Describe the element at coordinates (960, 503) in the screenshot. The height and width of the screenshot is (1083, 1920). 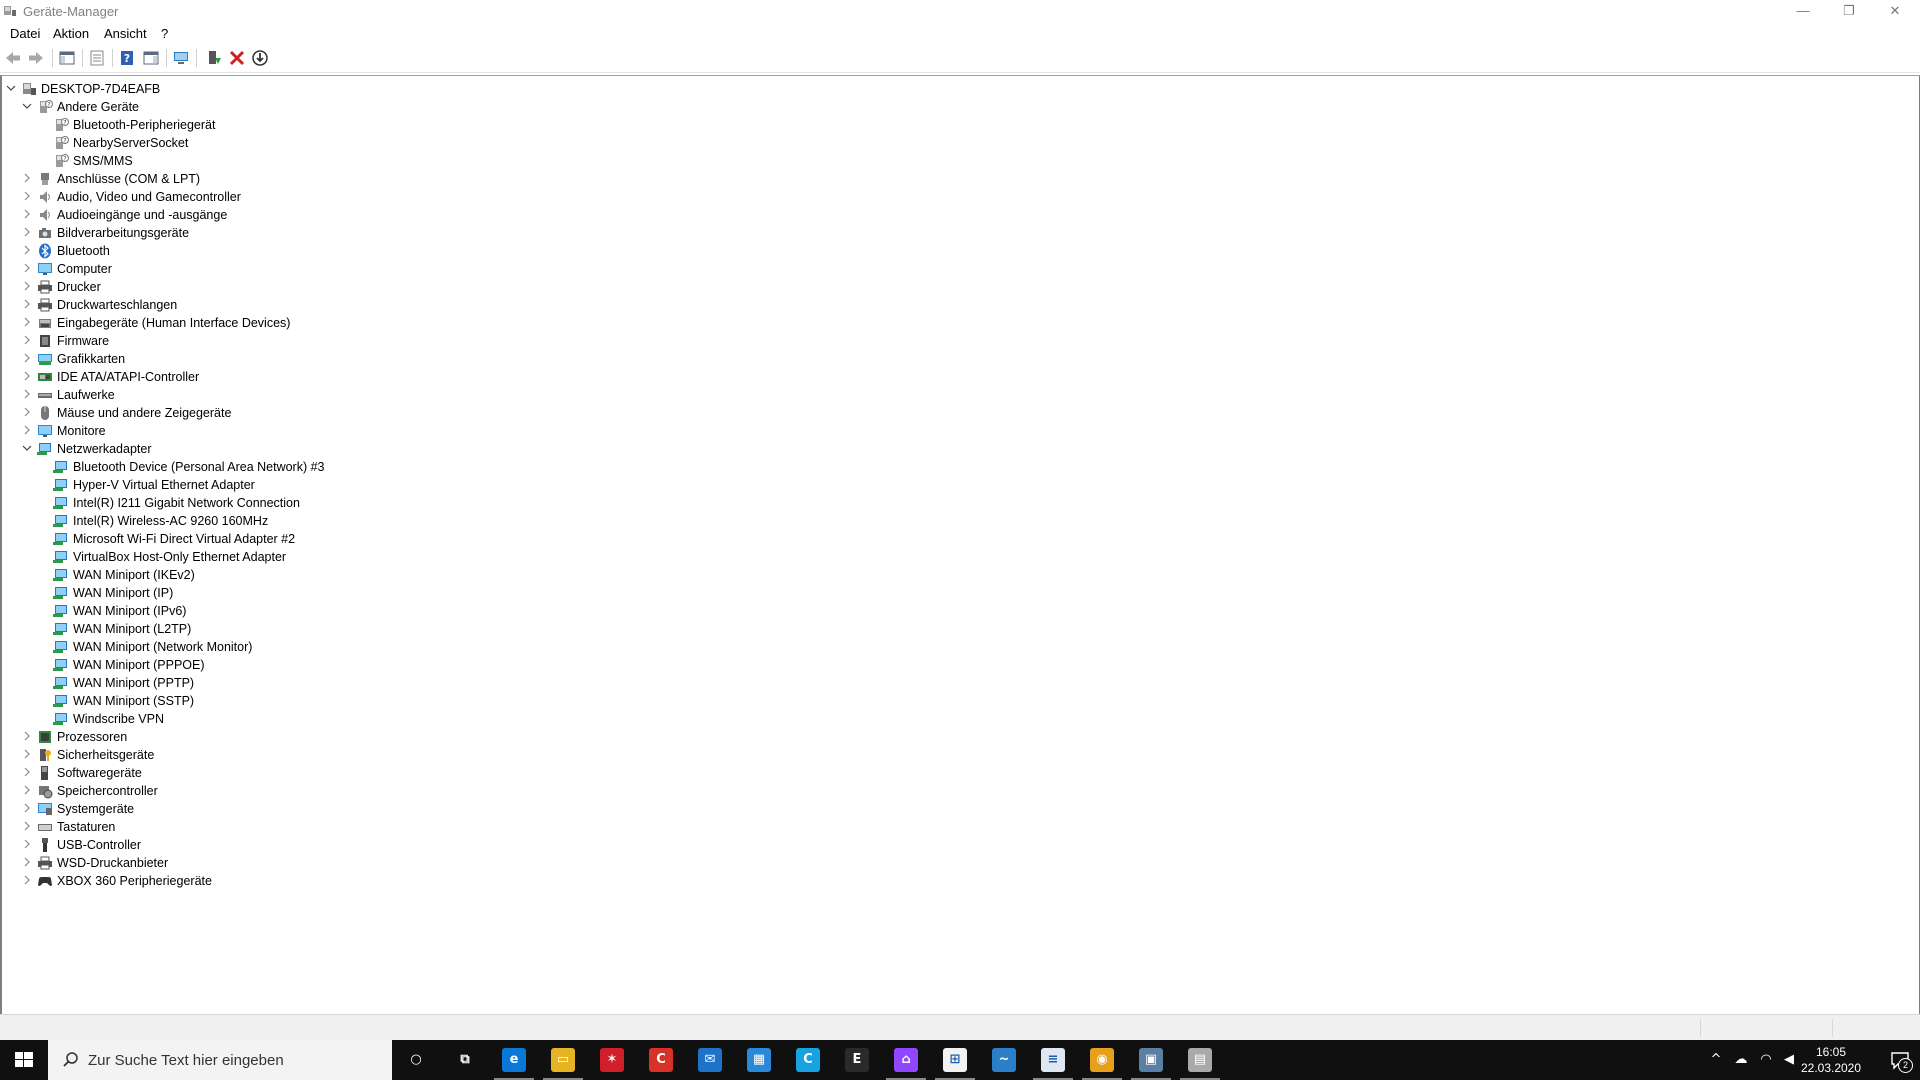
I see `tree-row: Intel(R) I211 Gigabit Network Connection` at that location.